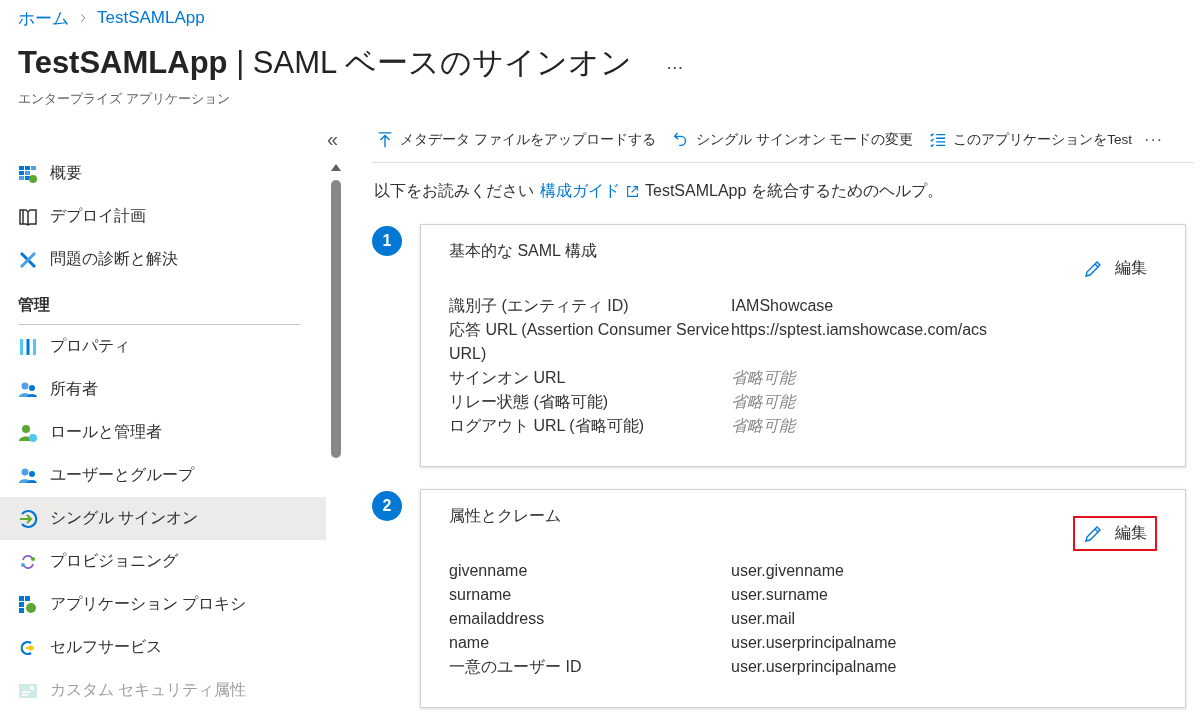  What do you see at coordinates (332, 139) in the screenshot?
I see `collapse-button: «` at bounding box center [332, 139].